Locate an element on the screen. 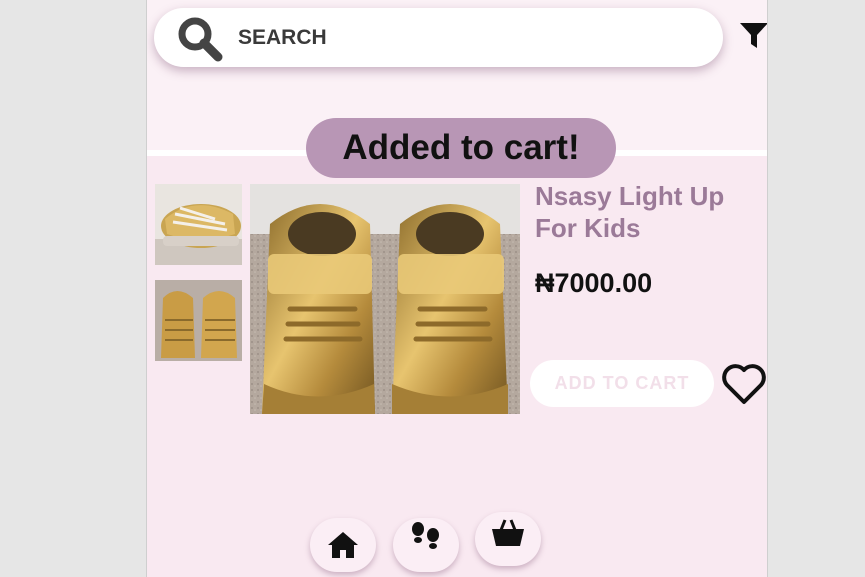 The width and height of the screenshot is (865, 577). search-bar is located at coordinates (438, 37).